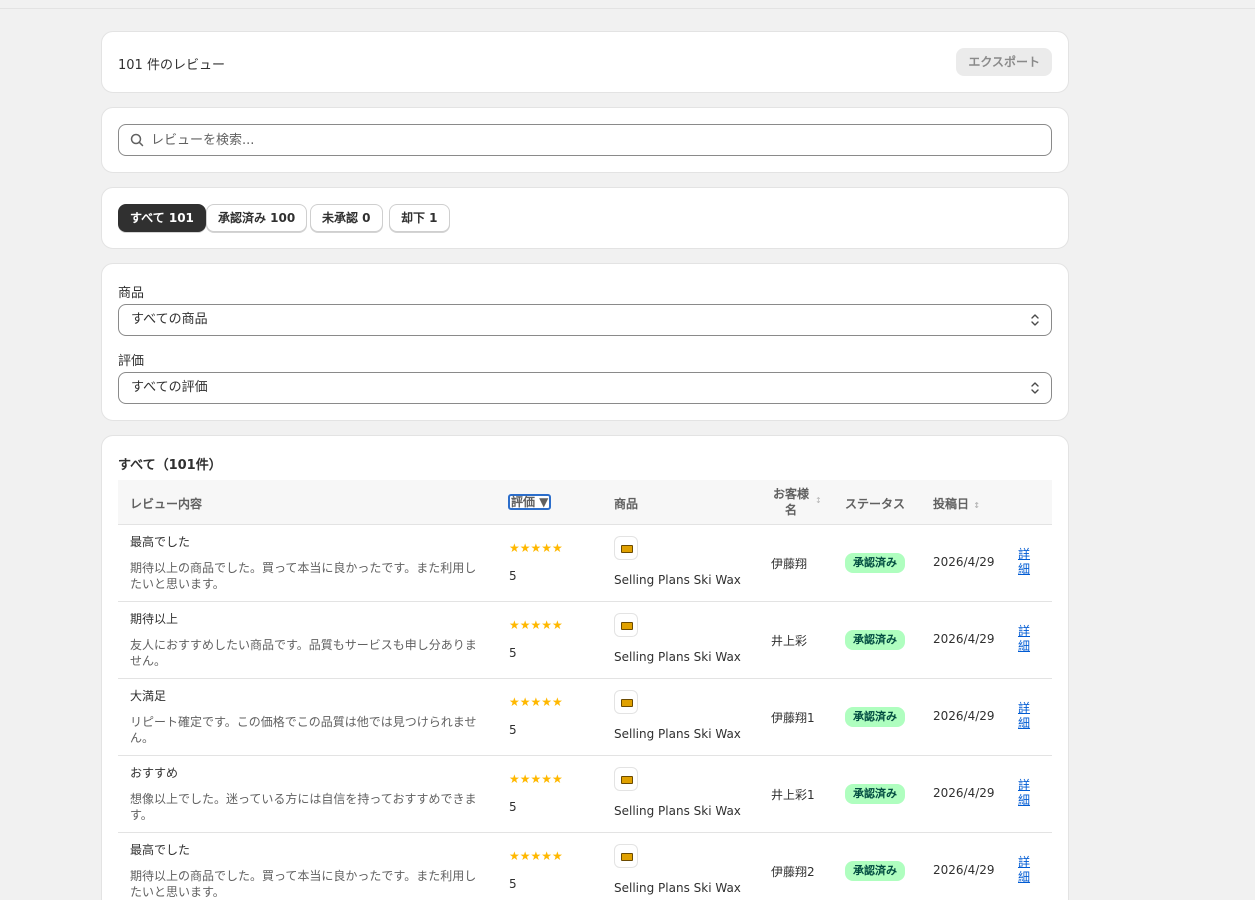  I want to click on product-filter-label: 商品, so click(131, 293).